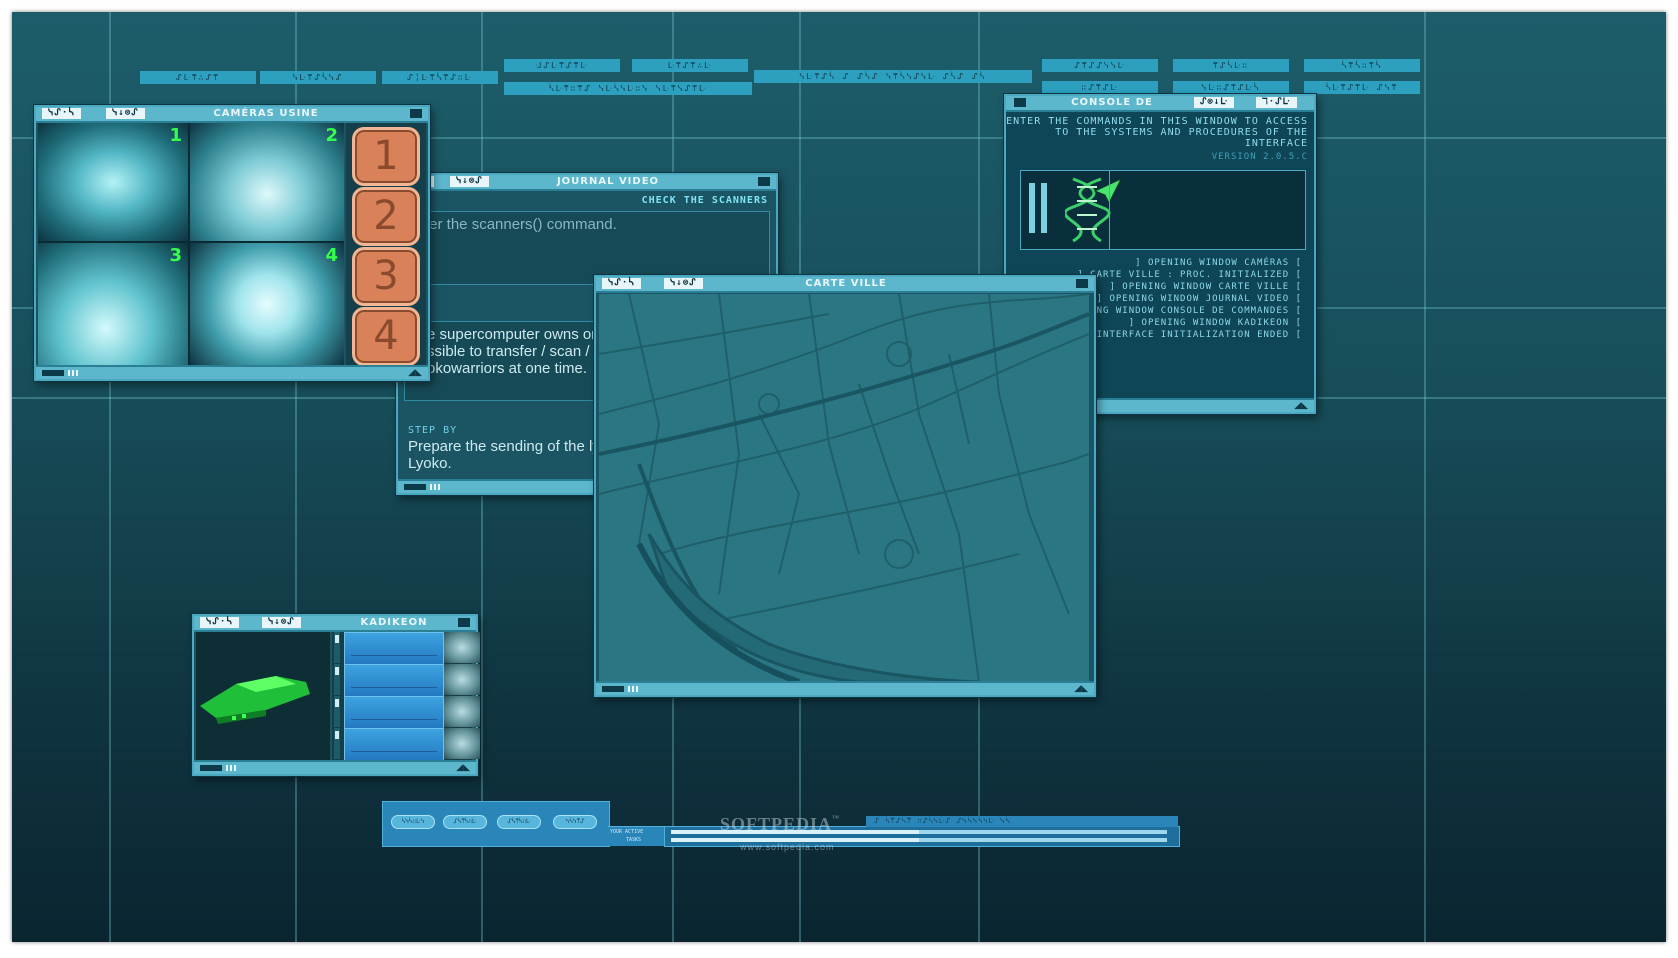  Describe the element at coordinates (1189, 311) in the screenshot. I see `console-log-line: ENING WINDOW CONSOLE DE COMMANDES [` at that location.